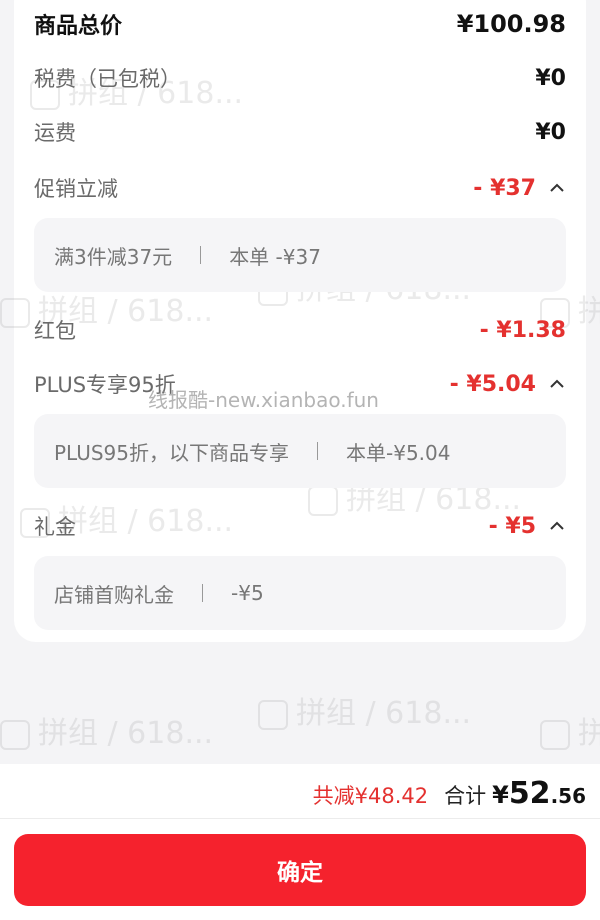  I want to click on divider, so click(300, 818).